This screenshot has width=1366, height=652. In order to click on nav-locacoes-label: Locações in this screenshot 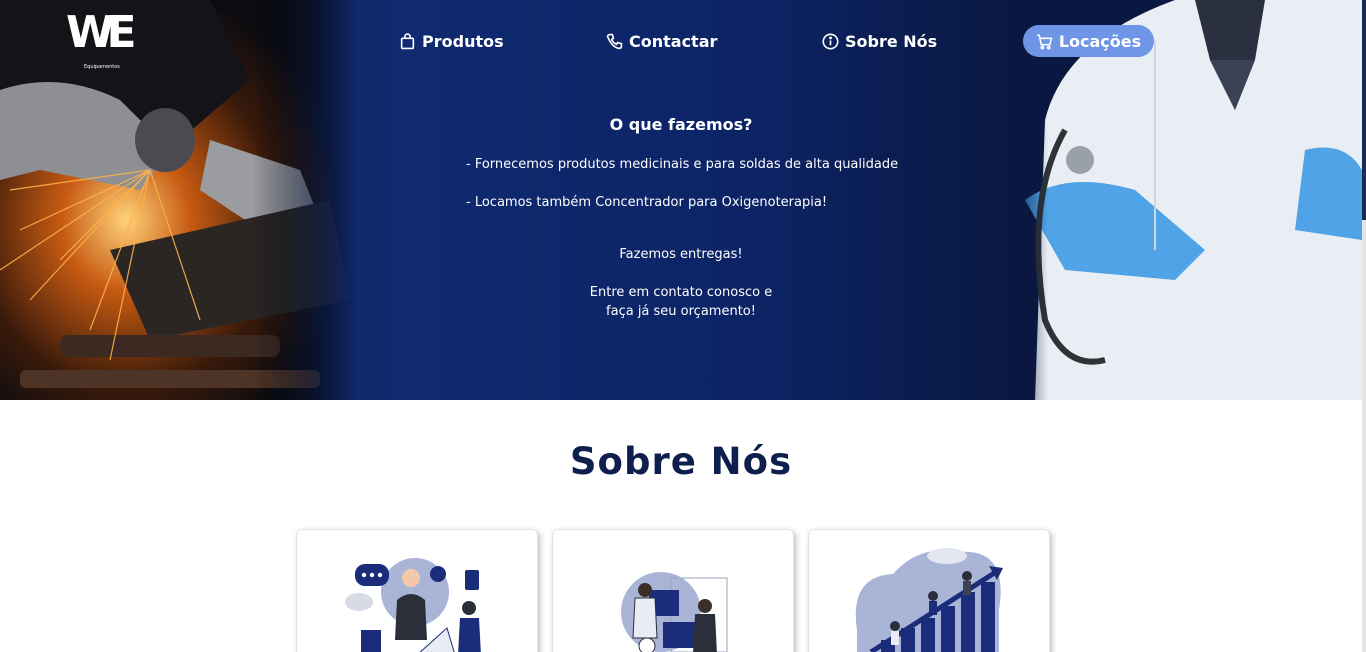, I will do `click(1100, 41)`.